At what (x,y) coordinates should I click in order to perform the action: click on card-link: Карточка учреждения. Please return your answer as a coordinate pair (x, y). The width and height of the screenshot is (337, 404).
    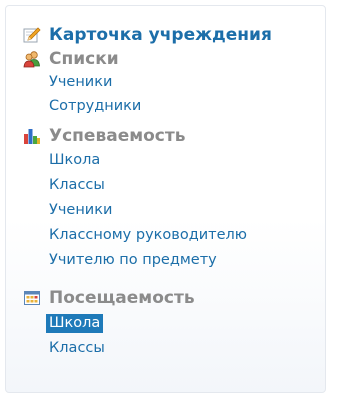
    Looking at the image, I should click on (147, 35).